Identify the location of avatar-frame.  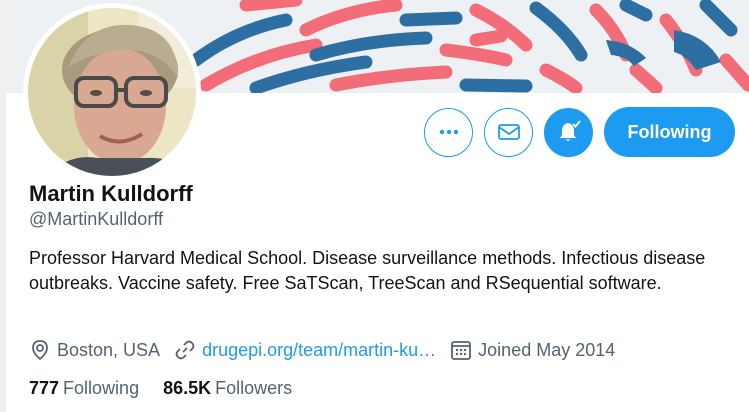
(112, 92).